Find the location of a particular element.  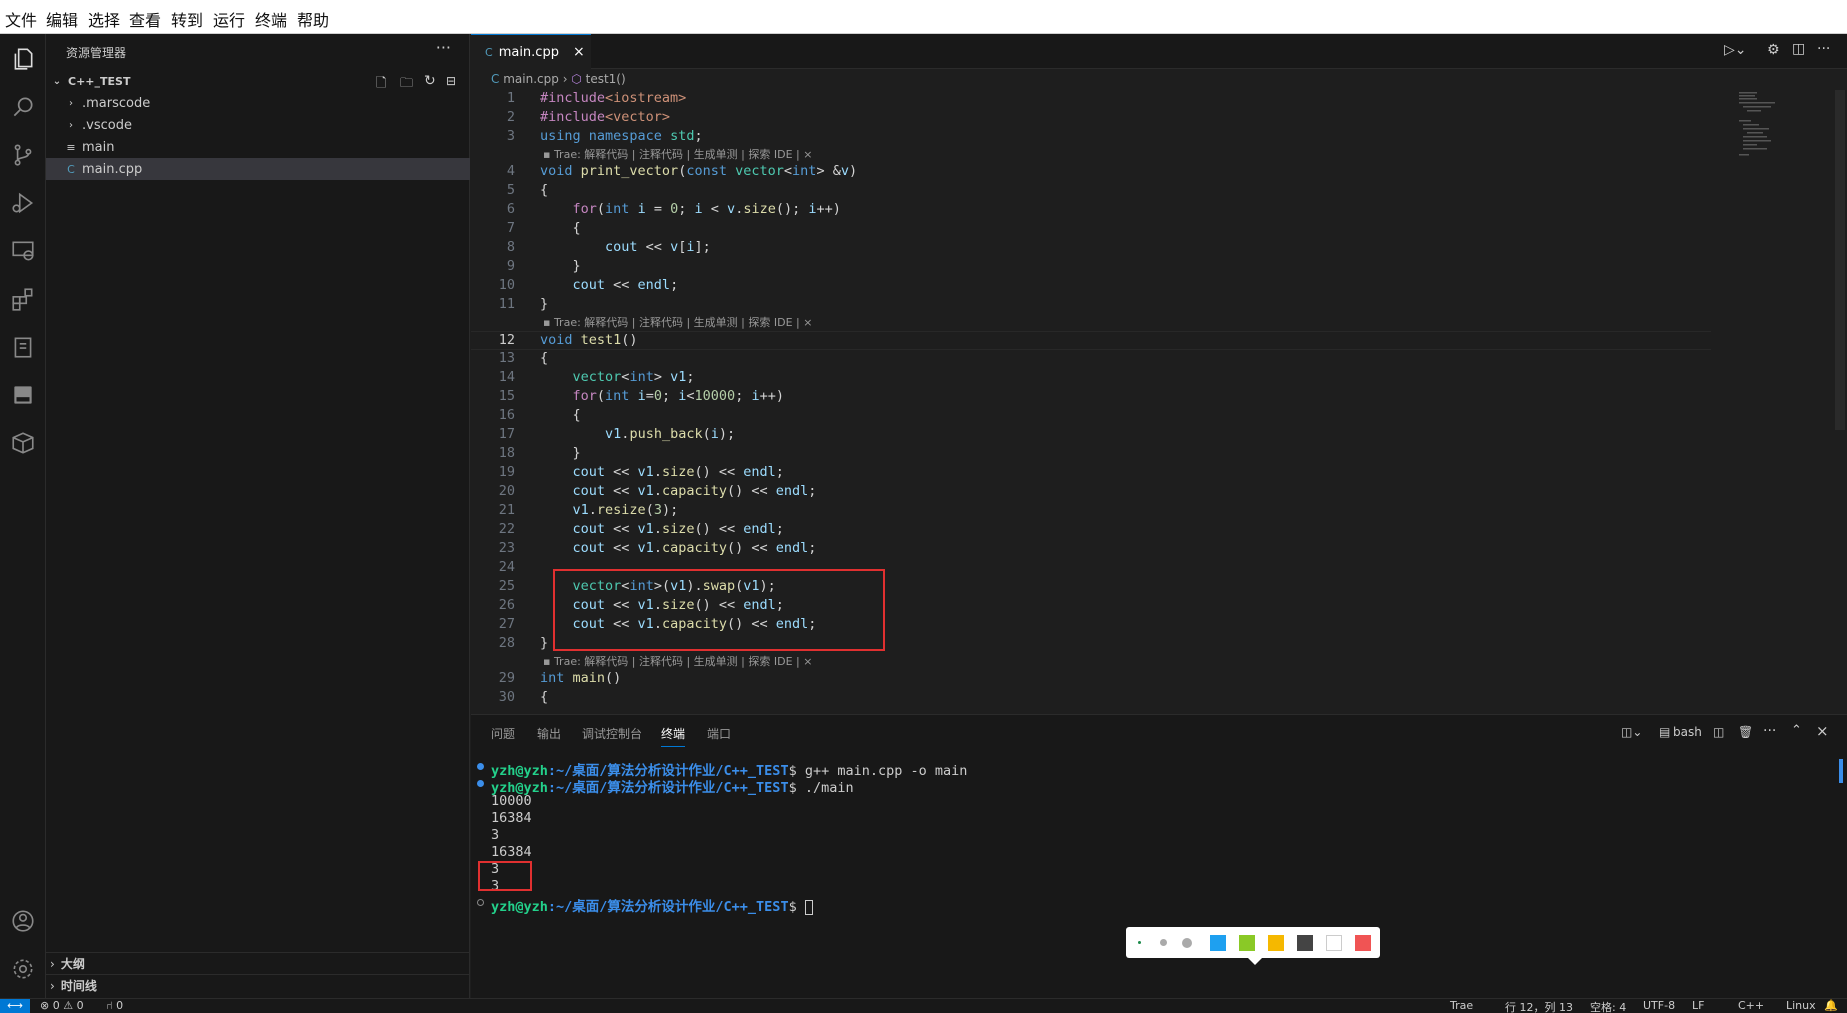

color-swatch-dark is located at coordinates (1305, 943).